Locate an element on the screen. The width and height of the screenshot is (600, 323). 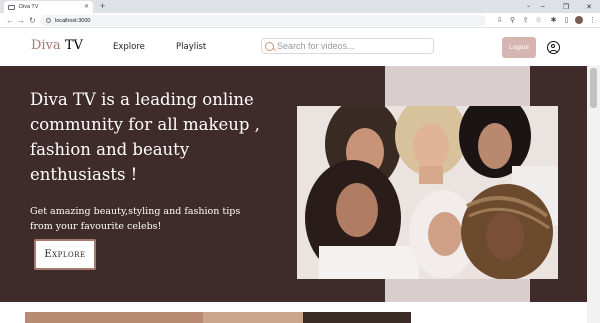
minimize-icon: – is located at coordinates (543, 6).